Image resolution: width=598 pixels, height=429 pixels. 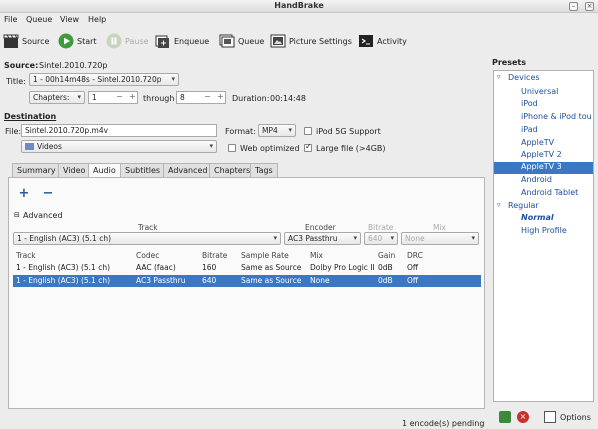 What do you see at coordinates (201, 97) in the screenshot?
I see `range-end-spinner: 8 − +` at bounding box center [201, 97].